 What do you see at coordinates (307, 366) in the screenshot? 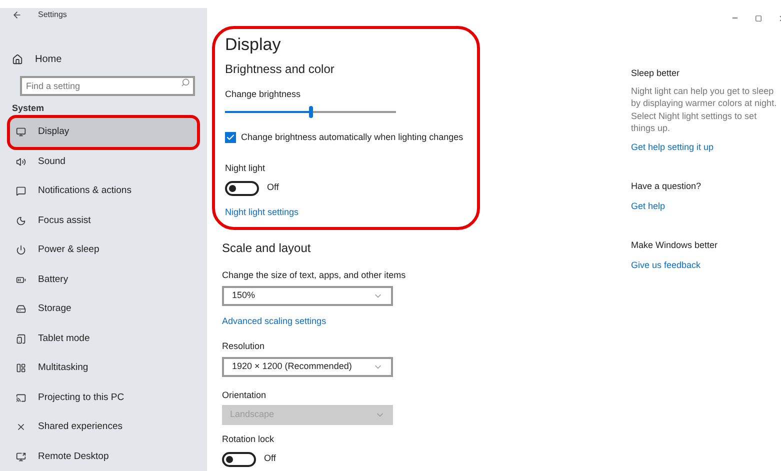
I see `dropdown: 1920 × 1200 (Recommended)` at bounding box center [307, 366].